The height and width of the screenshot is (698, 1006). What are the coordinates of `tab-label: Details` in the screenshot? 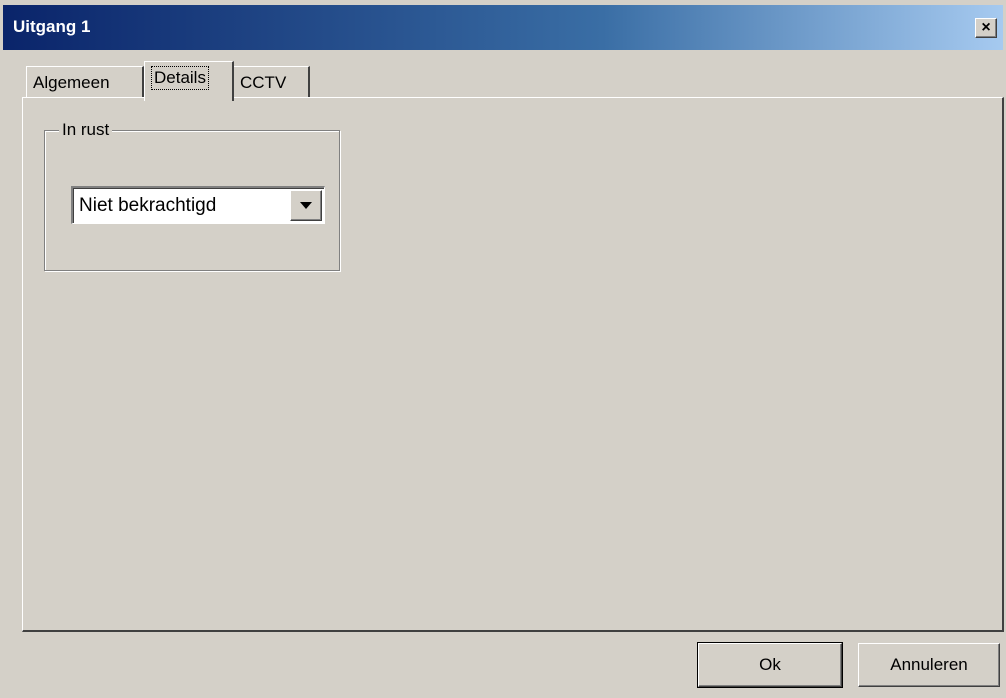 It's located at (180, 78).